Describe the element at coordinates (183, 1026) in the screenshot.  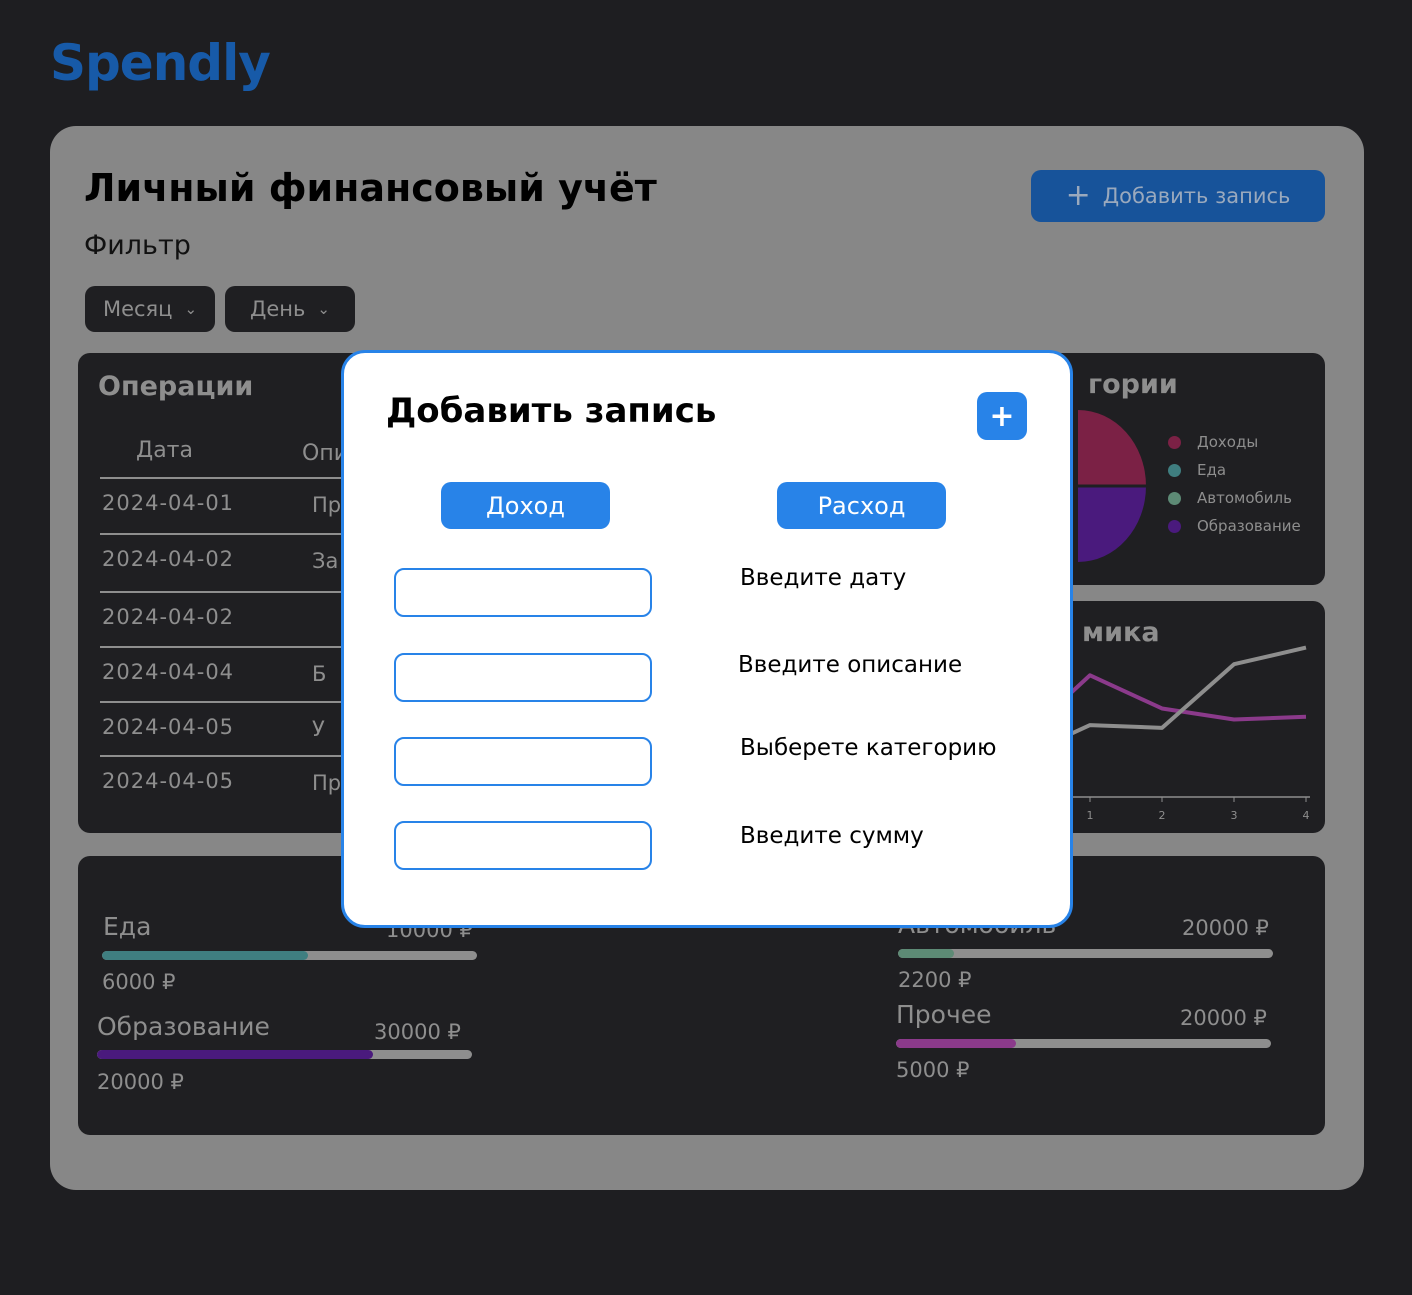
I see `budget-label: Образование` at that location.